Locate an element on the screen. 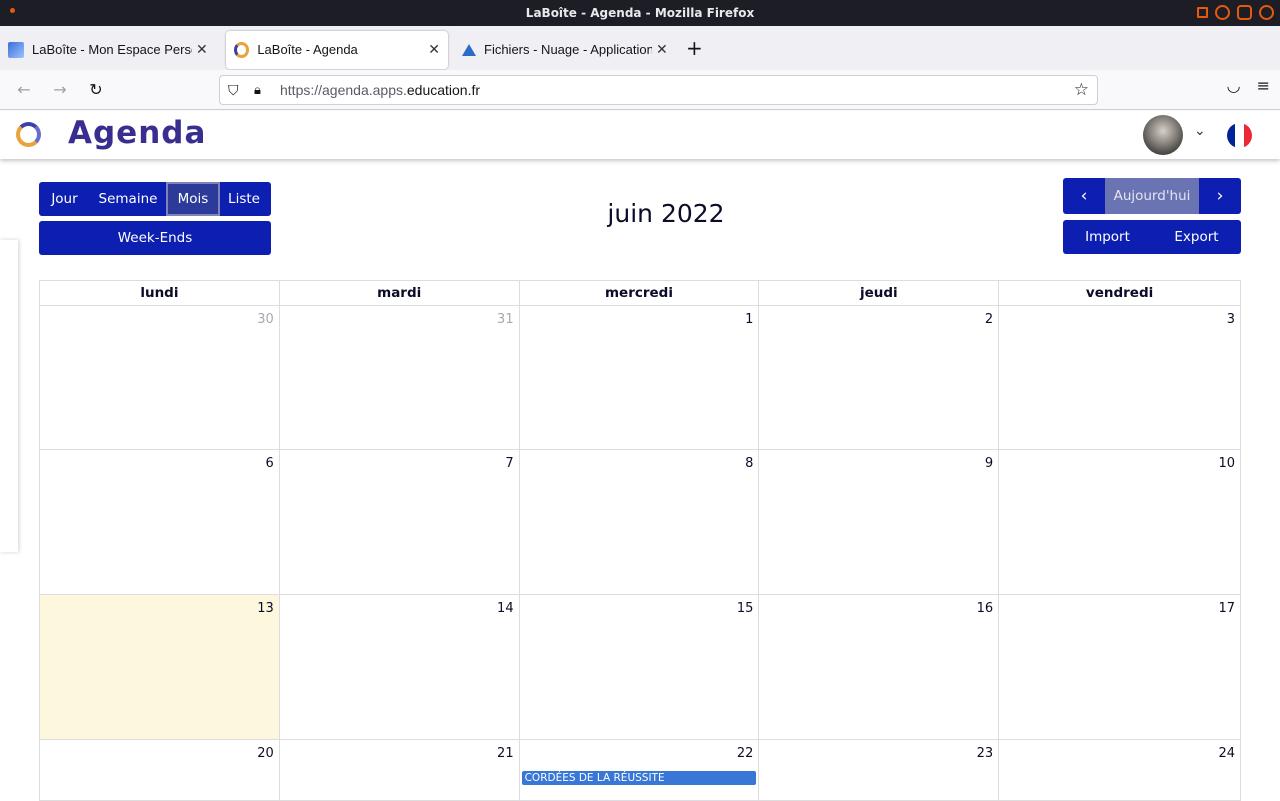  day-number: 16 is located at coordinates (985, 608).